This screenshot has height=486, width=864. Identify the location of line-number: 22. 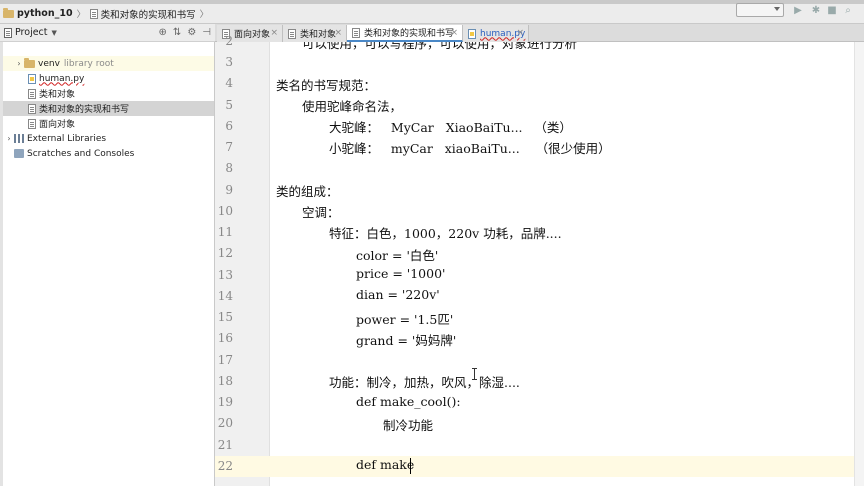
(225, 466).